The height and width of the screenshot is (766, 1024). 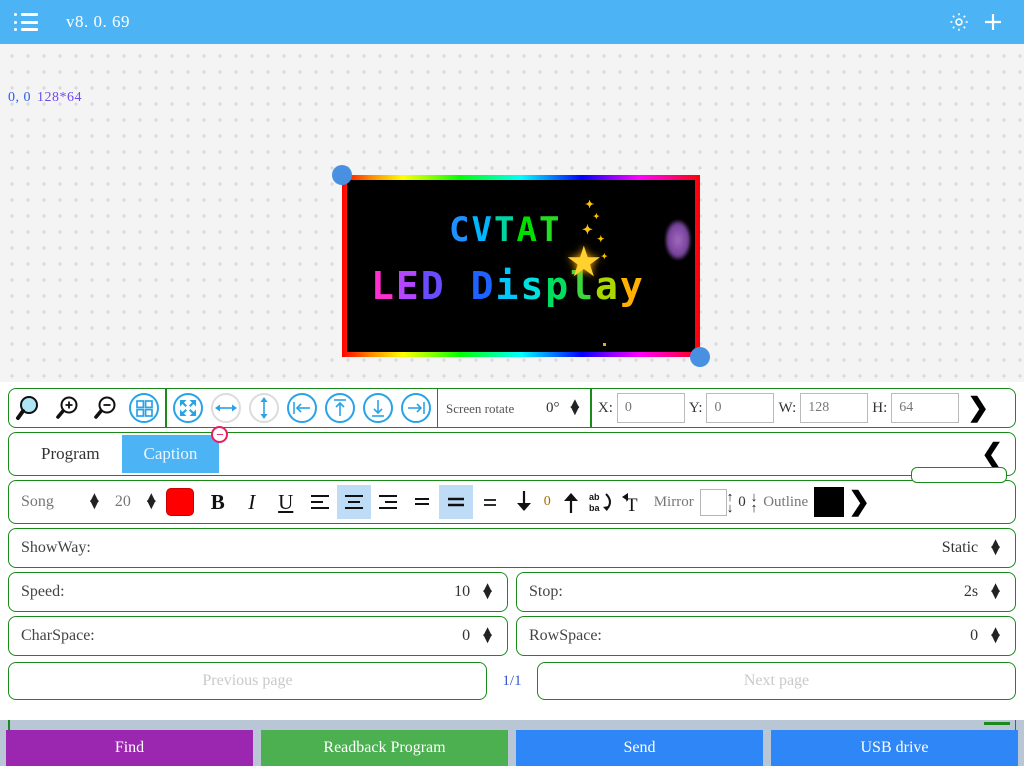 I want to click on italic-button: I, so click(x=252, y=502).